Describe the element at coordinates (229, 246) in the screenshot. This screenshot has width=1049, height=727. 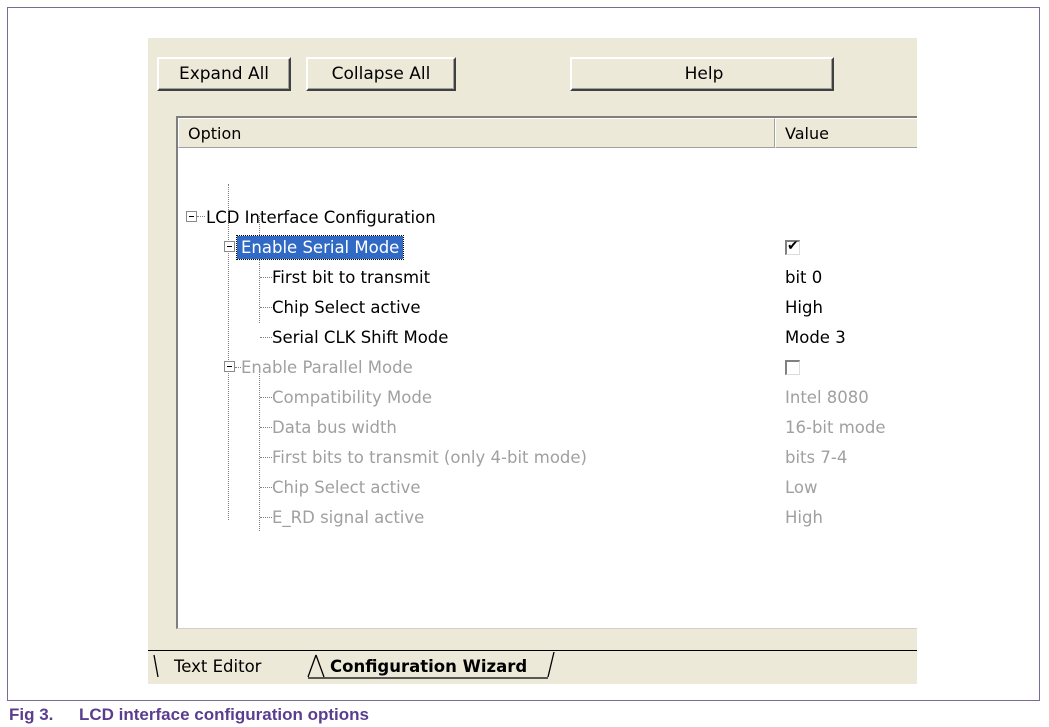
I see `collapse-serial-icon` at that location.